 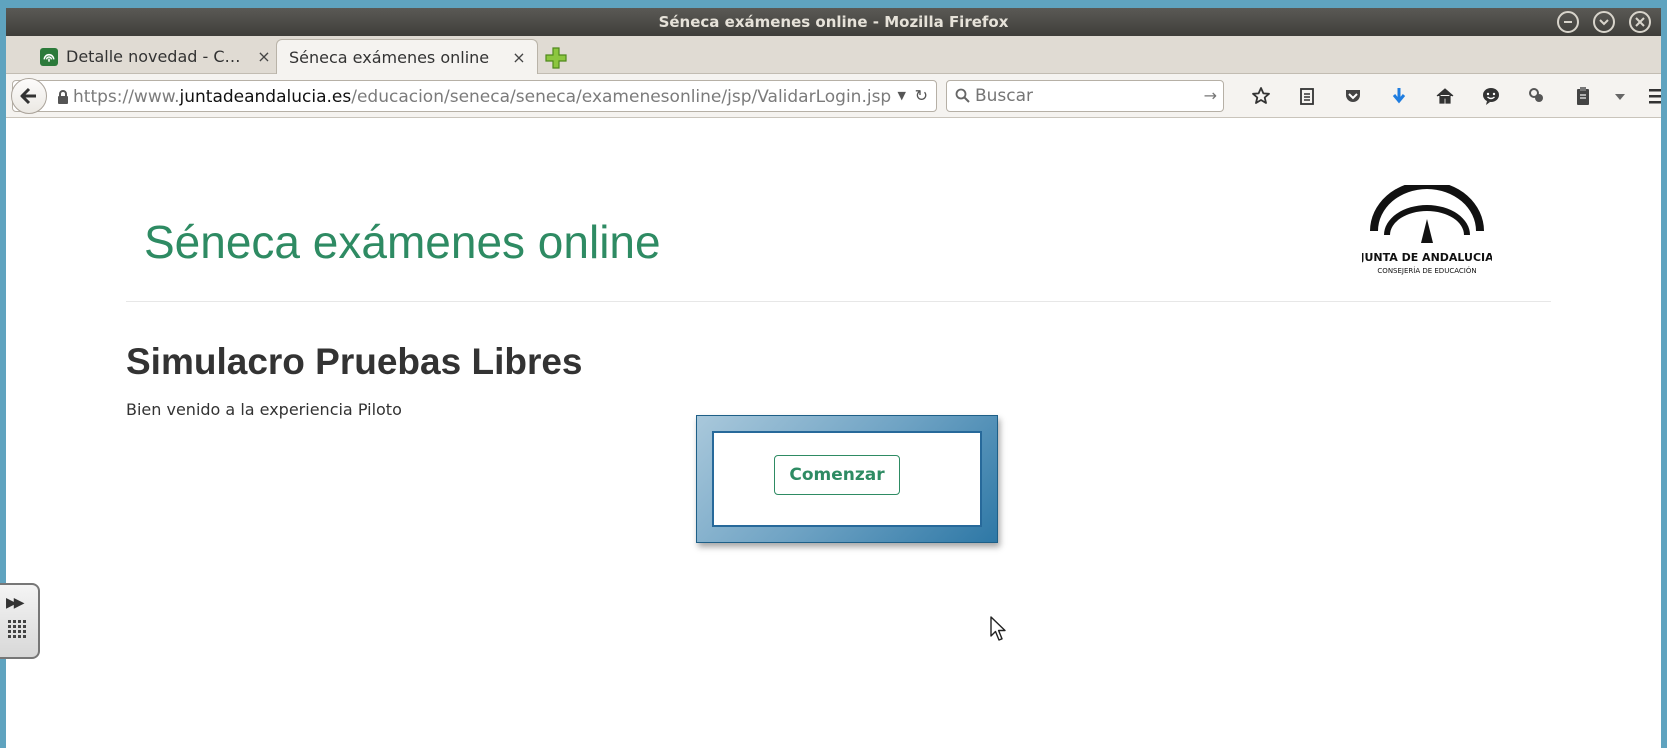 I want to click on clipboard-icon, so click(x=1583, y=96).